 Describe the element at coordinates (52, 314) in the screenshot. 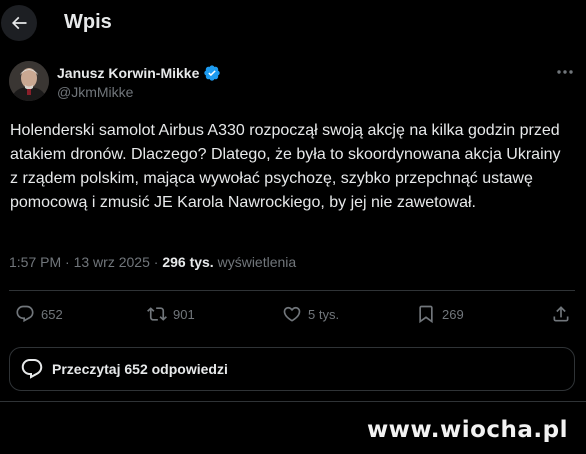

I see `reply-count: 652` at that location.